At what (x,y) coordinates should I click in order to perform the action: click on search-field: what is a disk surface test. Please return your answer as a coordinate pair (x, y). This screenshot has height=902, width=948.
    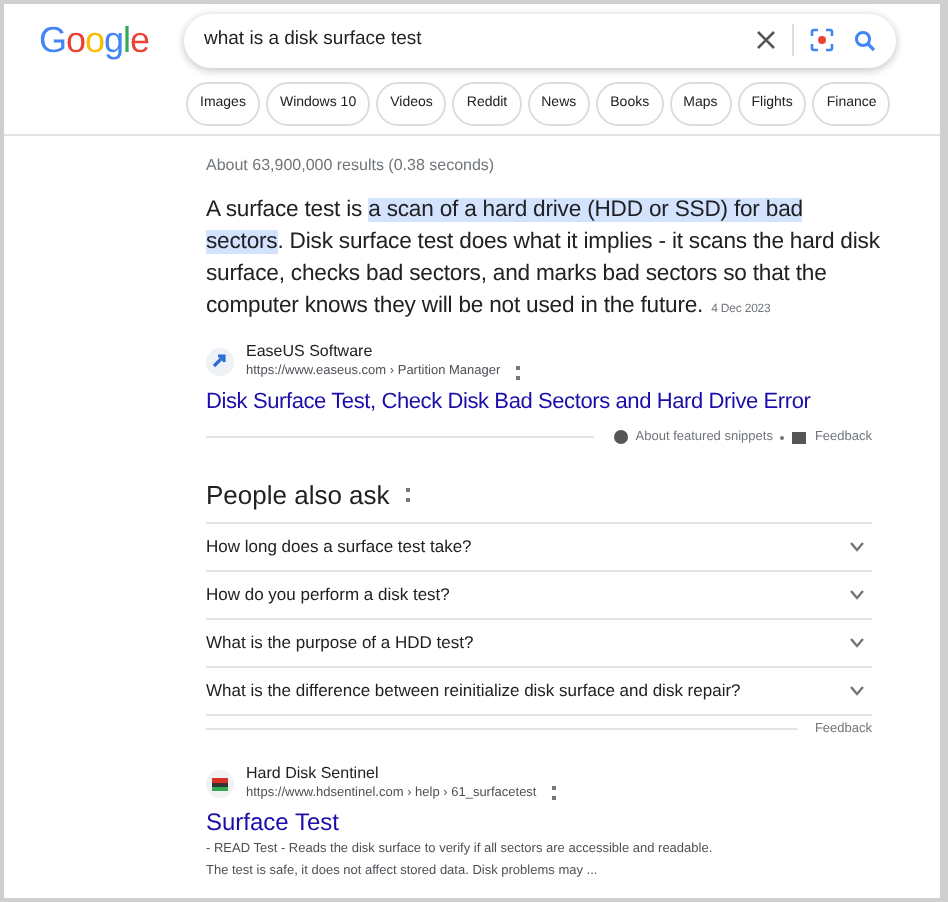
    Looking at the image, I should click on (540, 40).